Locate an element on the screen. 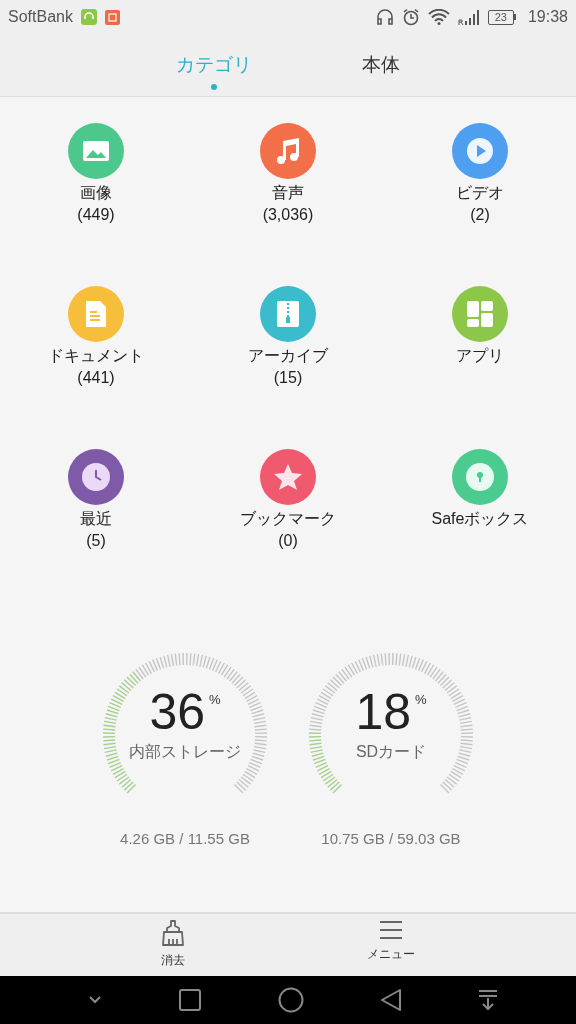 This screenshot has width=576, height=1024. category-label: アーカイブ is located at coordinates (288, 356).